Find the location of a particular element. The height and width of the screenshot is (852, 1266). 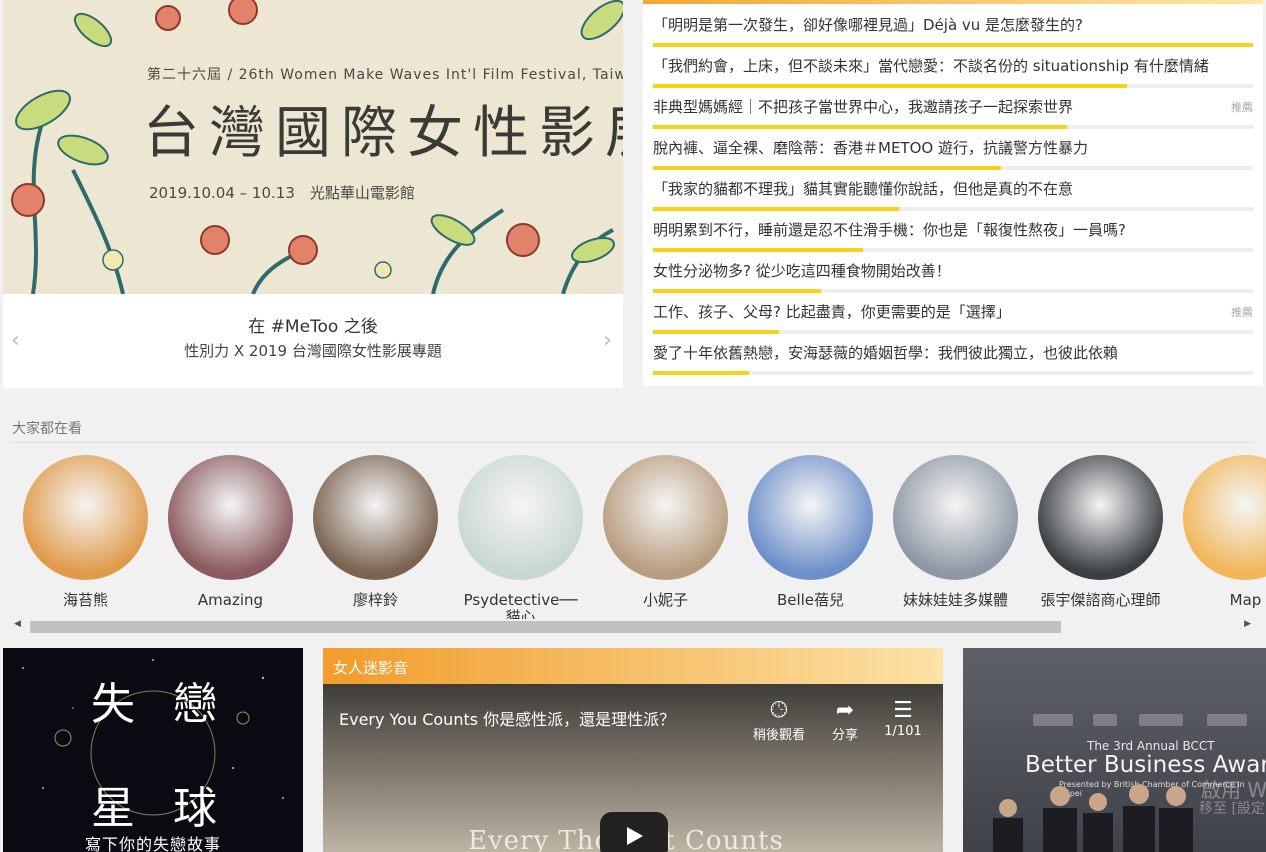

author-avatar-item: 海苔熊 is located at coordinates (85, 532).